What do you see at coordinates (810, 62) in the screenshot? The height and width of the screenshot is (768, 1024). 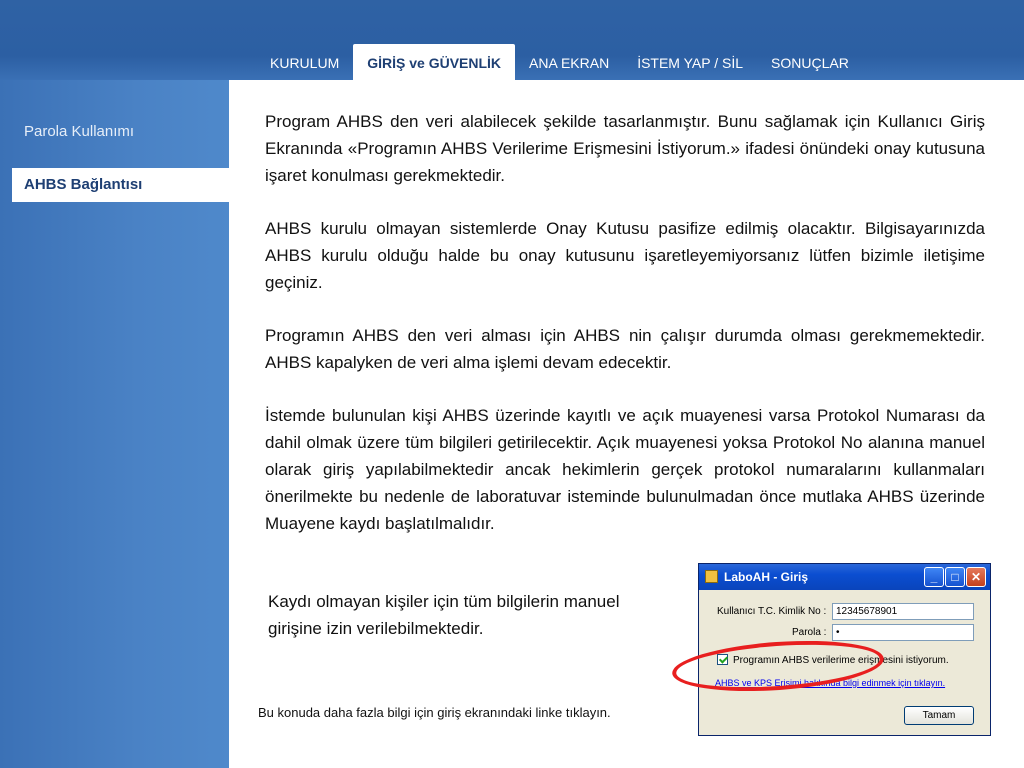 I see `tab-sonuclar: SONUÇLAR` at bounding box center [810, 62].